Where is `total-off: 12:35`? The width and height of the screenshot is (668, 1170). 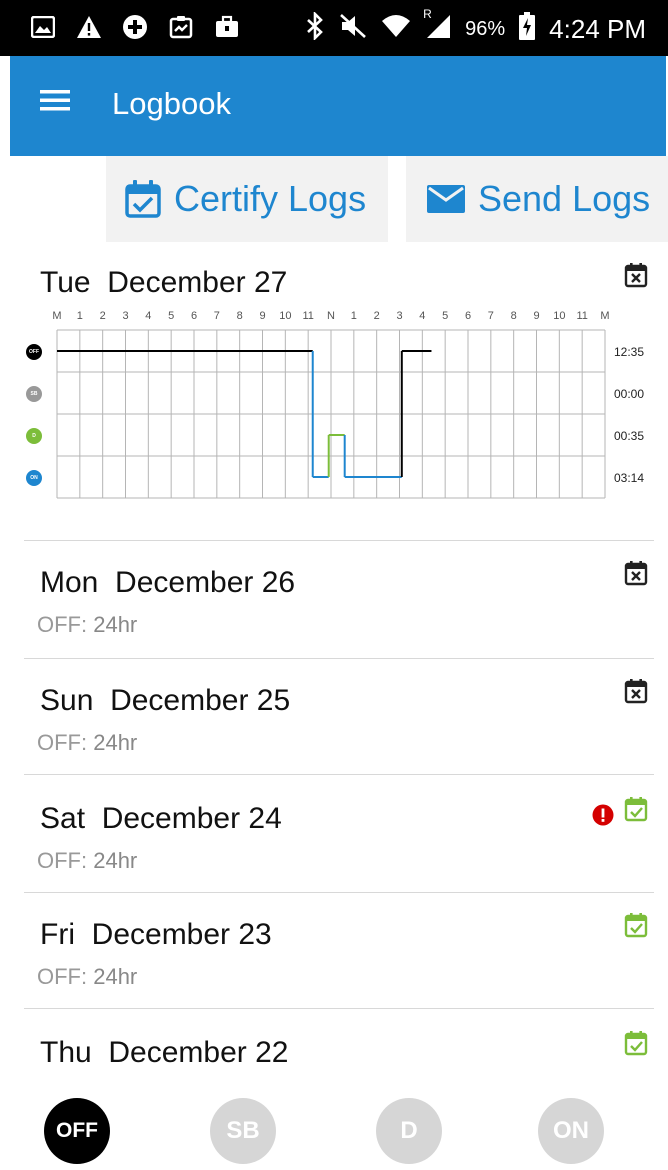 total-off: 12:35 is located at coordinates (629, 352).